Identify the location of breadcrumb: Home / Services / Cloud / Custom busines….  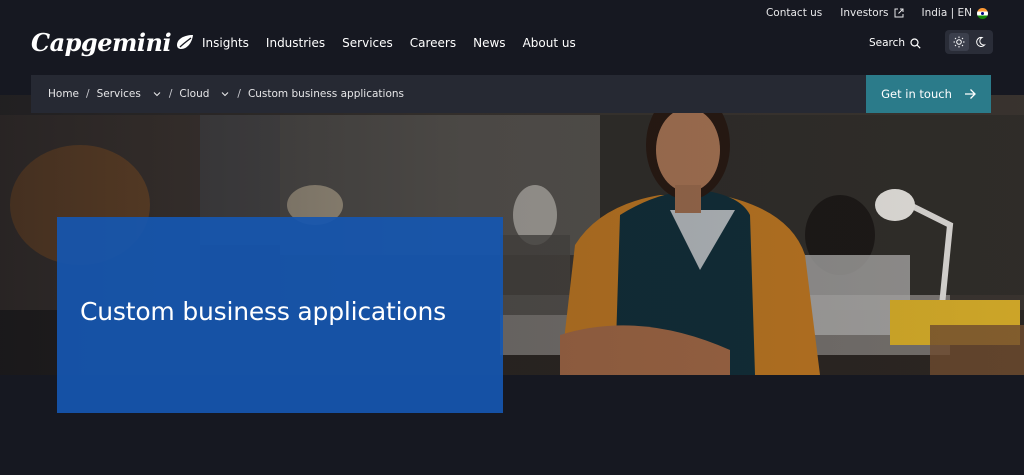
(448, 94).